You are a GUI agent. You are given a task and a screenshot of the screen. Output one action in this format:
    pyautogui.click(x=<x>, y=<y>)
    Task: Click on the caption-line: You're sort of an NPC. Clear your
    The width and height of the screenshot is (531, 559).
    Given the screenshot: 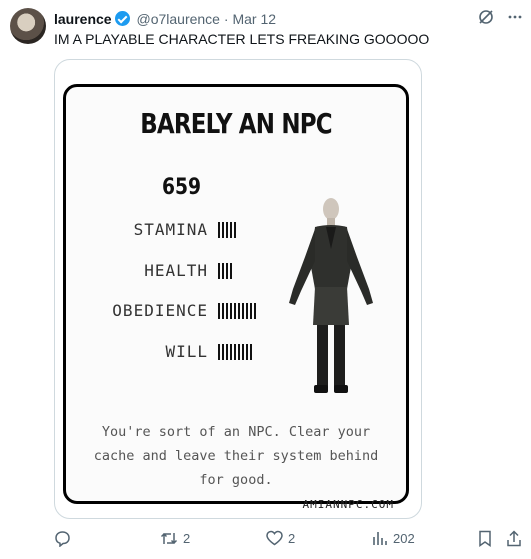 What is the action you would take?
    pyautogui.click(x=236, y=432)
    